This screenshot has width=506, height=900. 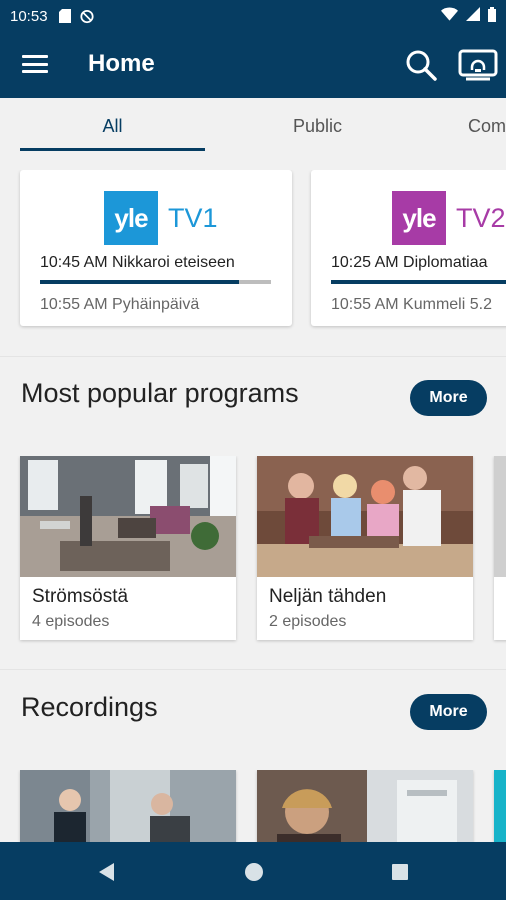 I want to click on recording-card-partial, so click(x=500, y=806).